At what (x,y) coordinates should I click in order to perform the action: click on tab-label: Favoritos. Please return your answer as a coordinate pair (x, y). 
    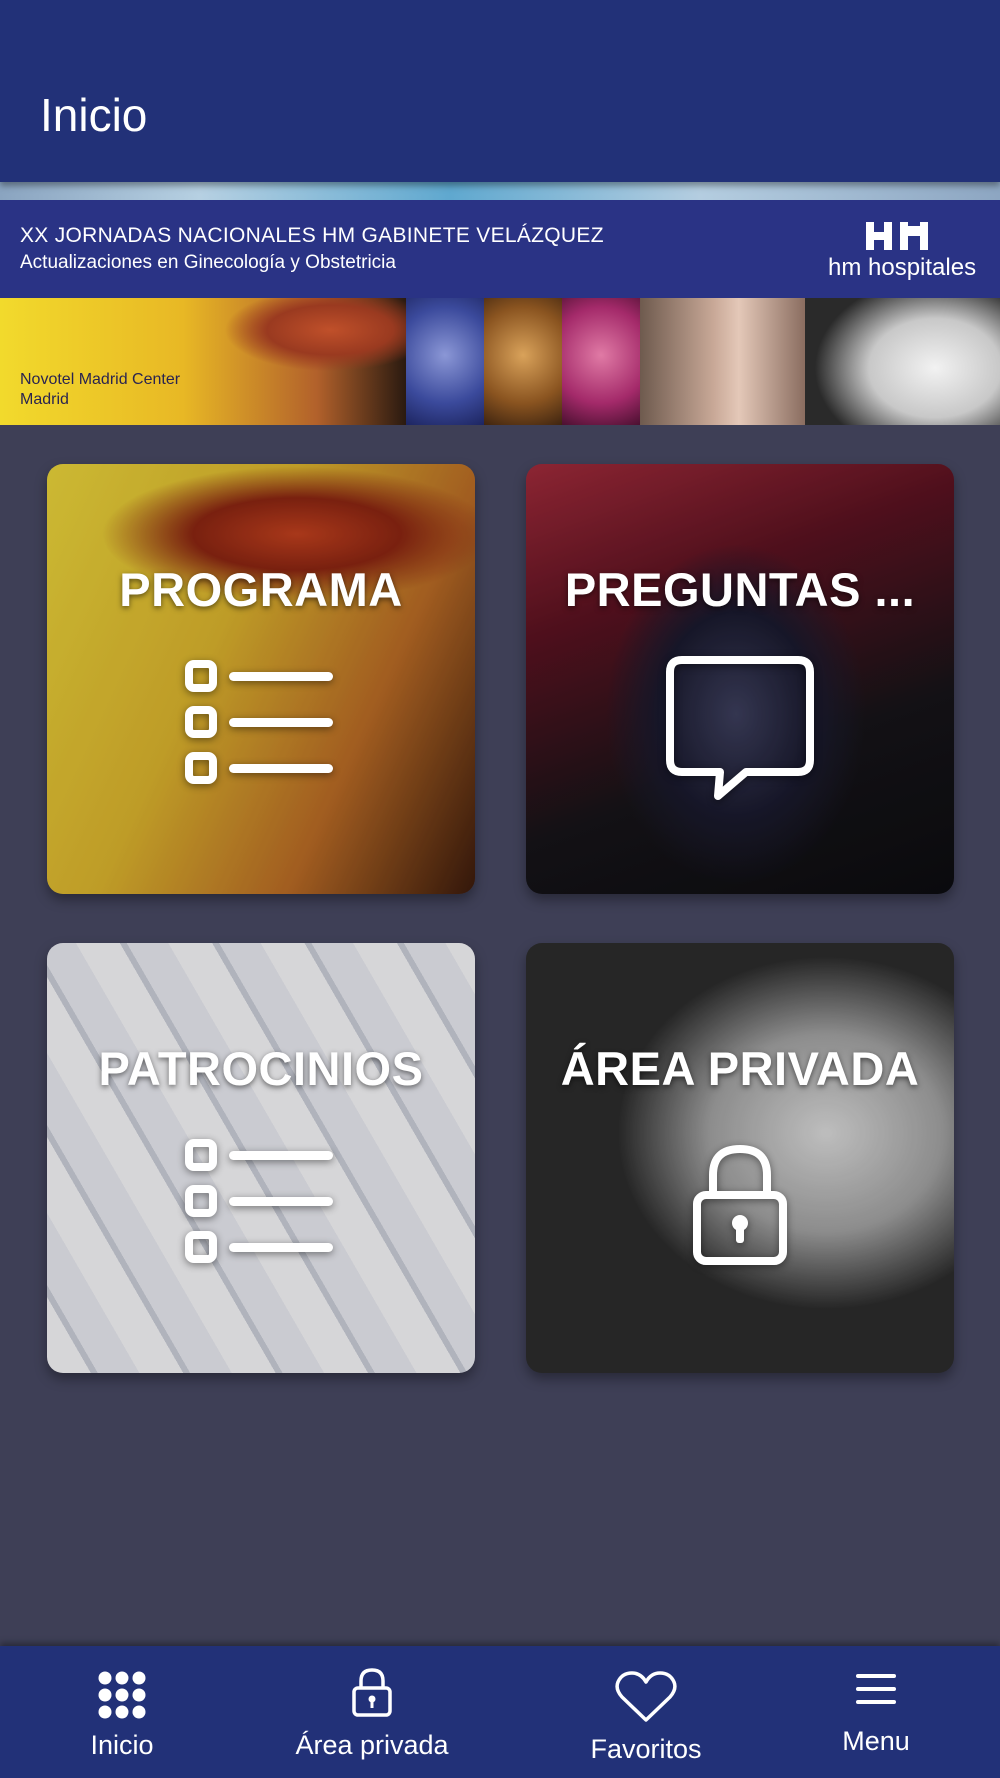
    Looking at the image, I should click on (646, 1749).